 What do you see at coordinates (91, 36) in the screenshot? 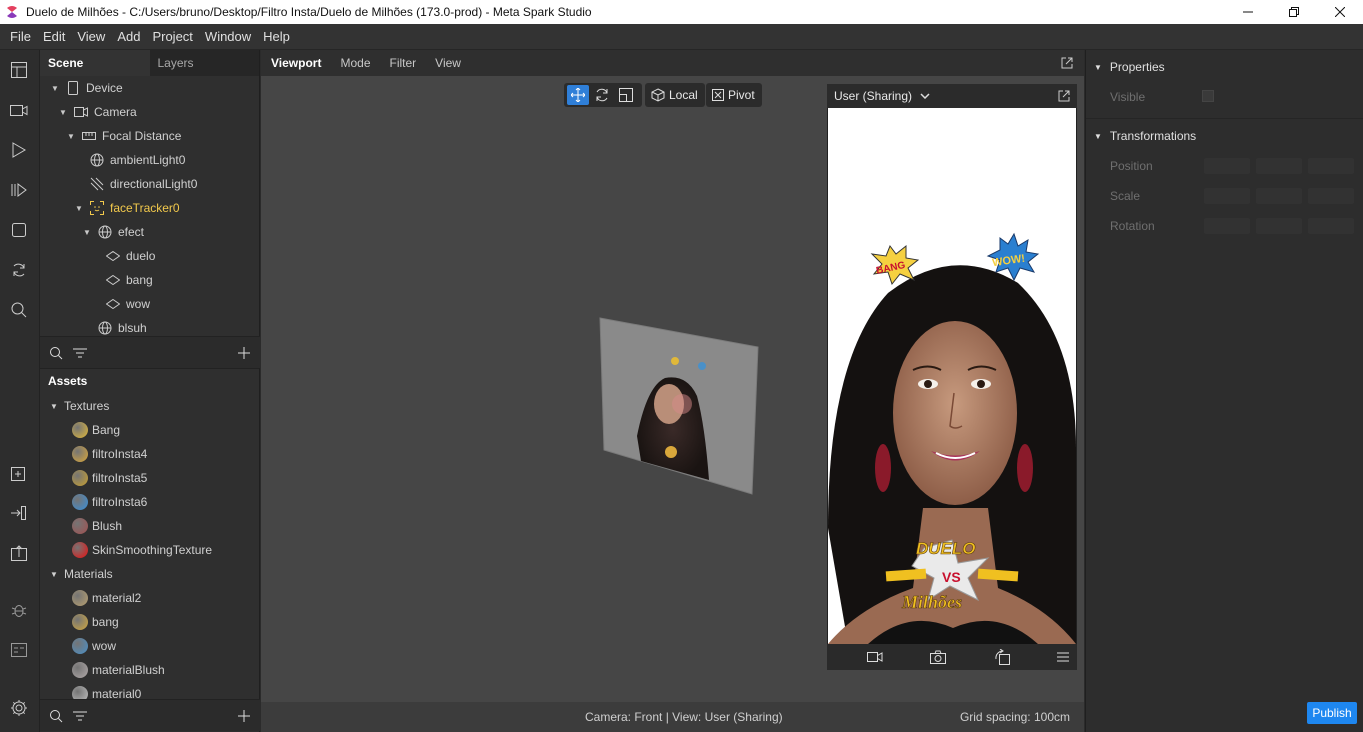
I see `menu-view: View` at bounding box center [91, 36].